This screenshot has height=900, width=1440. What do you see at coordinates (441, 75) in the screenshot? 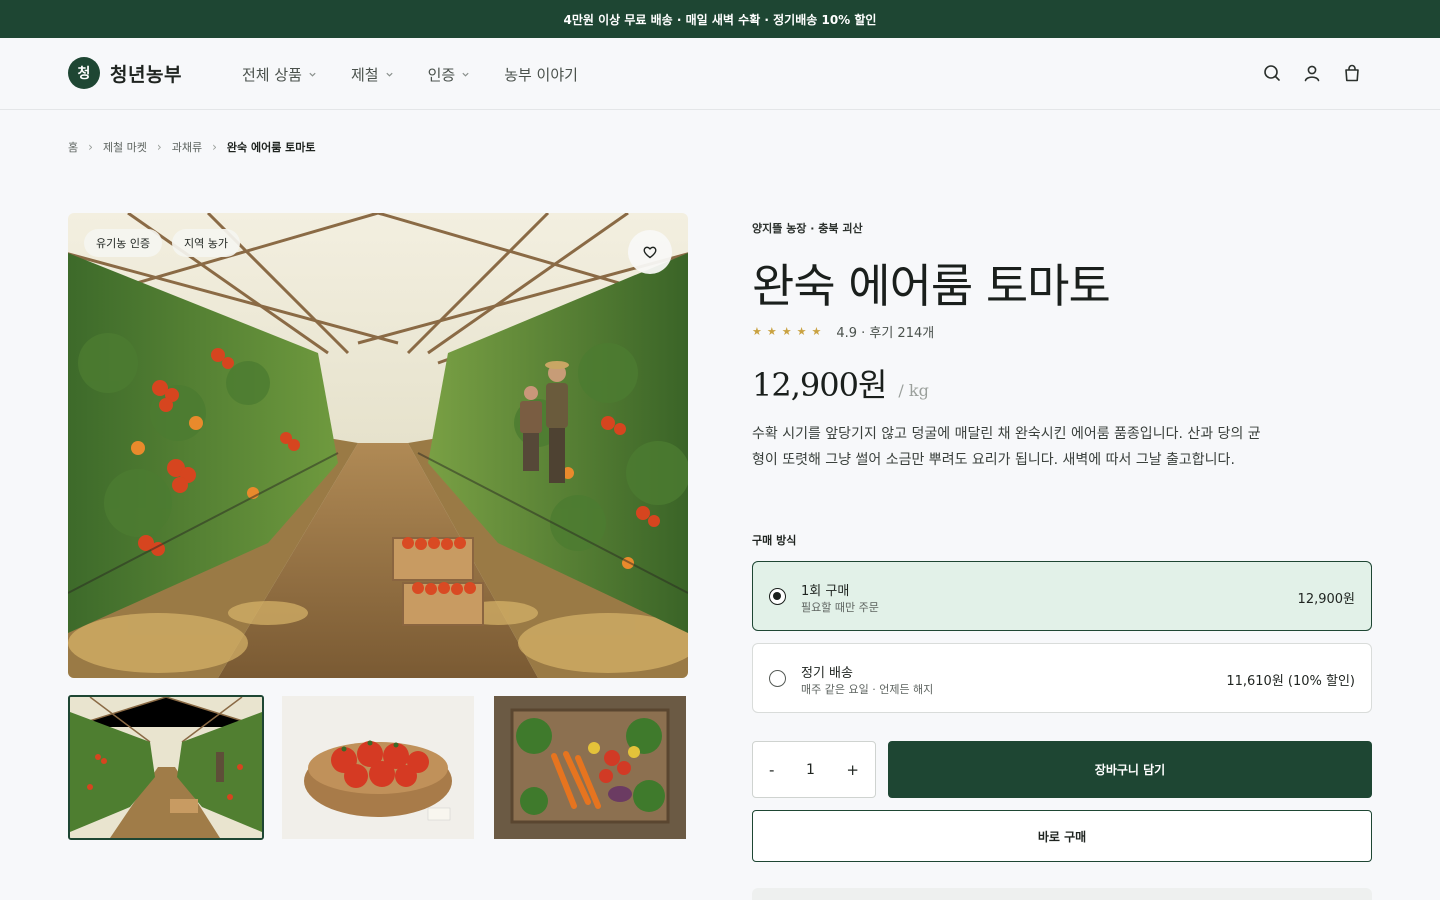
I see `nav-item-label: 인증` at bounding box center [441, 75].